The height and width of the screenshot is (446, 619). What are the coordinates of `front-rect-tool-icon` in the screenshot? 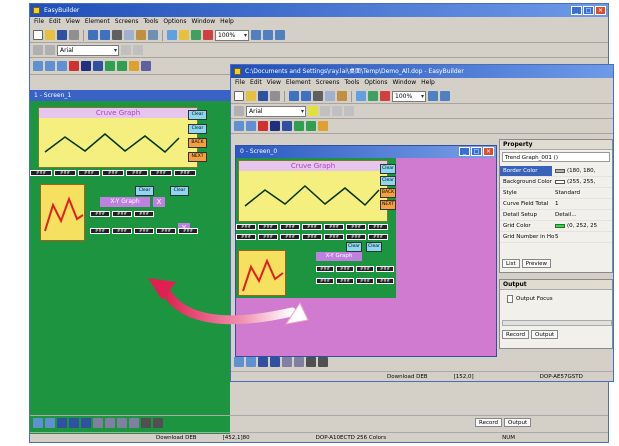 It's located at (251, 126).